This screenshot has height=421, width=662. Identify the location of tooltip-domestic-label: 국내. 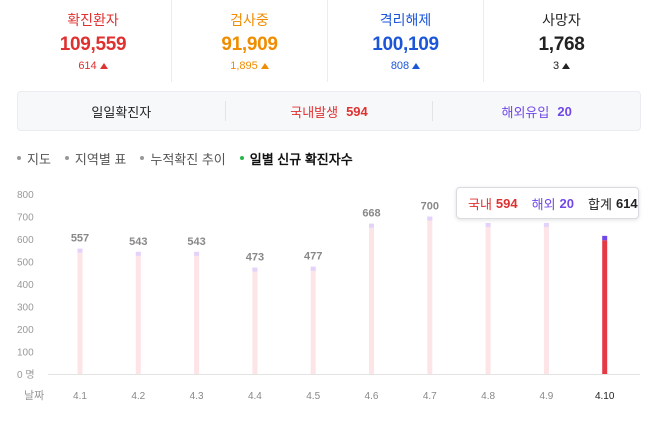
(480, 204).